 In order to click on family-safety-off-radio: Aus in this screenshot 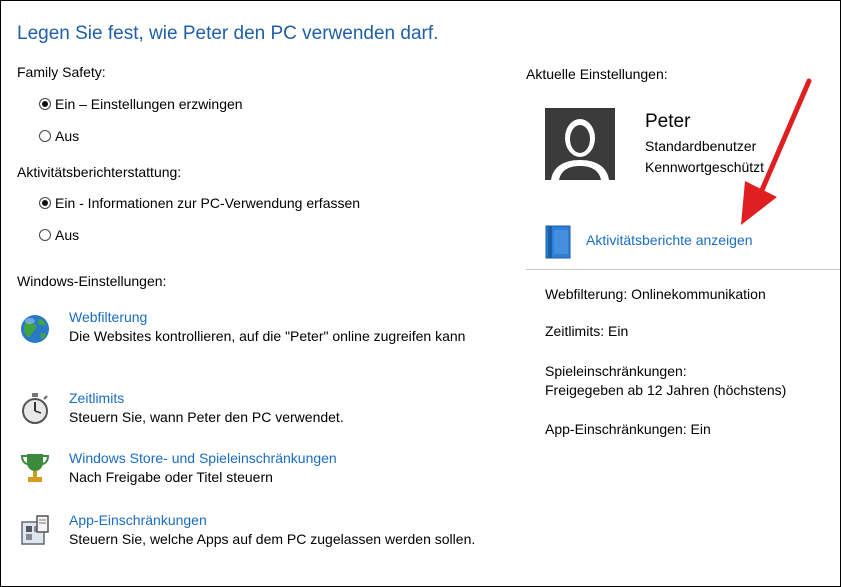, I will do `click(59, 136)`.